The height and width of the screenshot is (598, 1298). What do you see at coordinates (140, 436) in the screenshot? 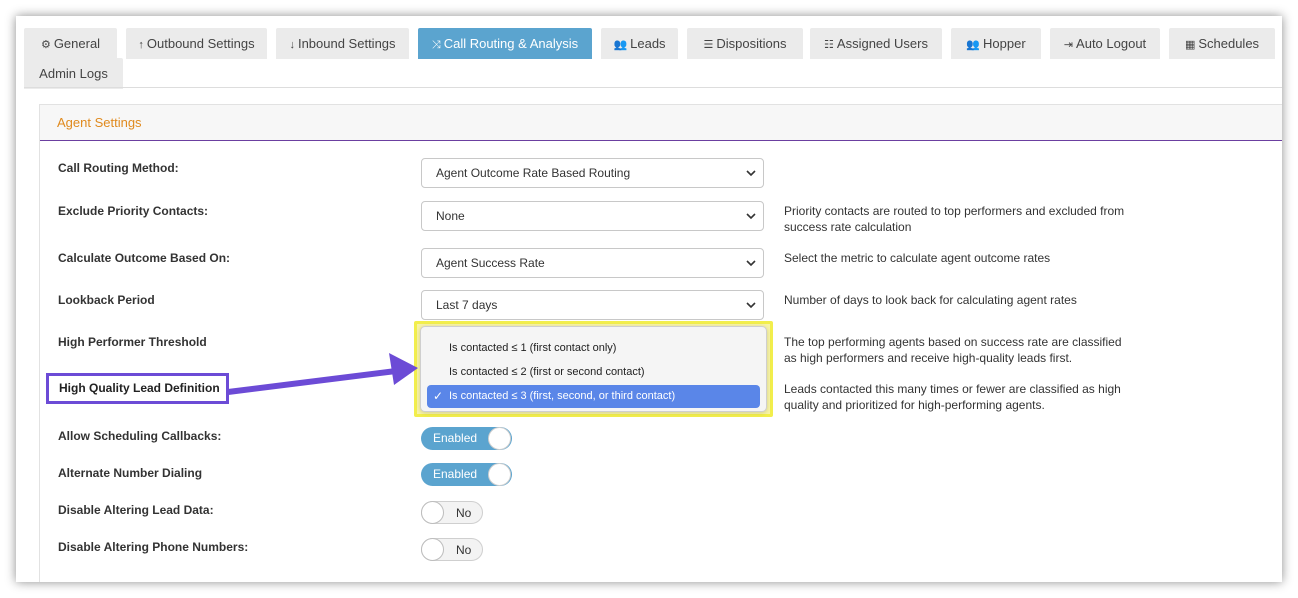
I see `scheduling-callbacks-label: Allow Scheduling Callbacks:` at bounding box center [140, 436].